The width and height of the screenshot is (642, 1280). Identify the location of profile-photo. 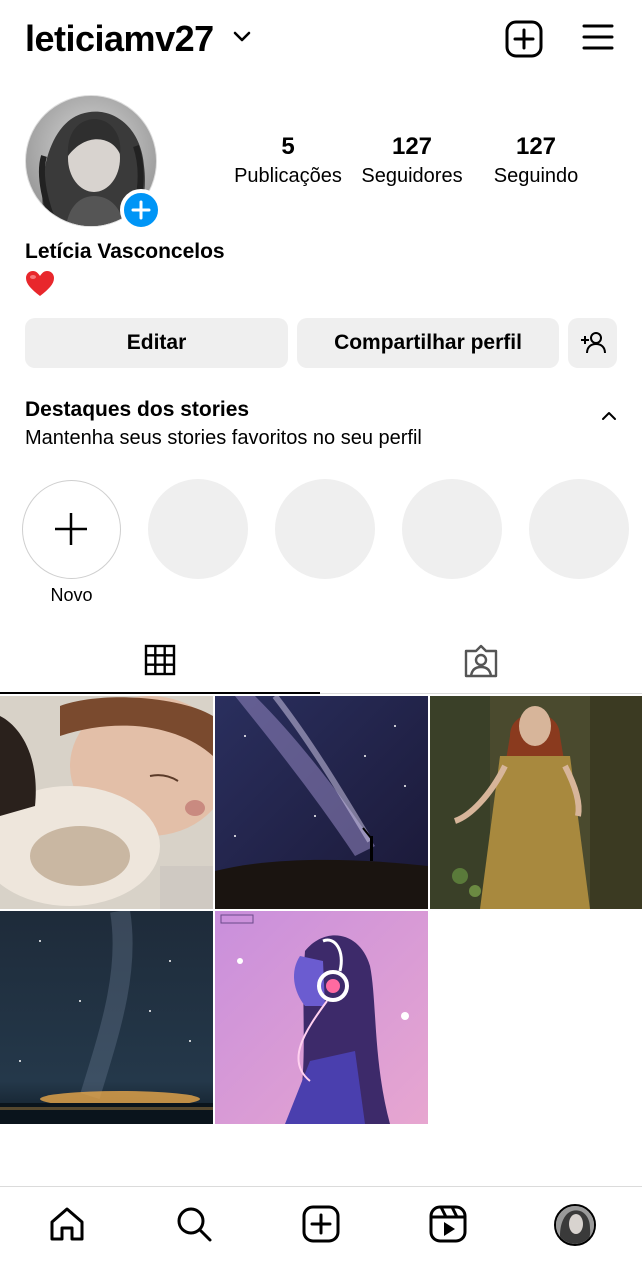
(575, 1225).